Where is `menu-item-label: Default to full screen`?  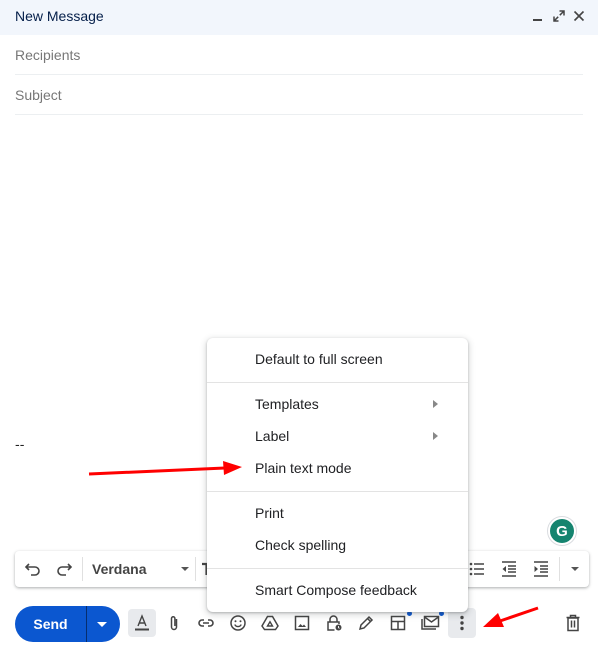 menu-item-label: Default to full screen is located at coordinates (319, 359).